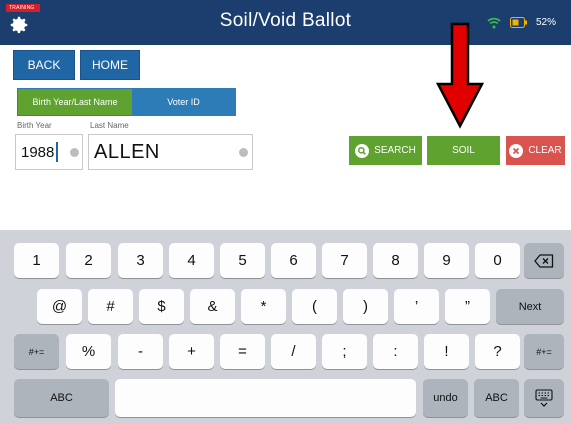  Describe the element at coordinates (395, 351) in the screenshot. I see `key-colon: :` at that location.